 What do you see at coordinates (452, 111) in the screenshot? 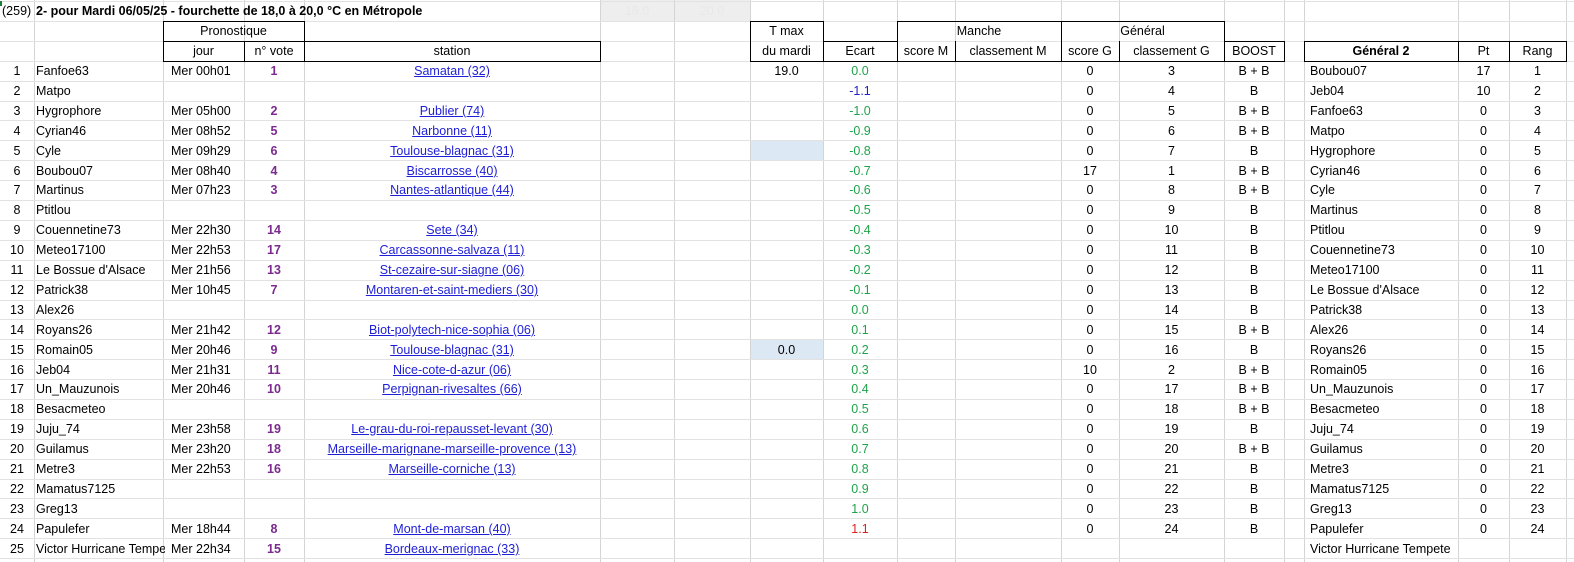
I see `station-link: Publier (74)` at bounding box center [452, 111].